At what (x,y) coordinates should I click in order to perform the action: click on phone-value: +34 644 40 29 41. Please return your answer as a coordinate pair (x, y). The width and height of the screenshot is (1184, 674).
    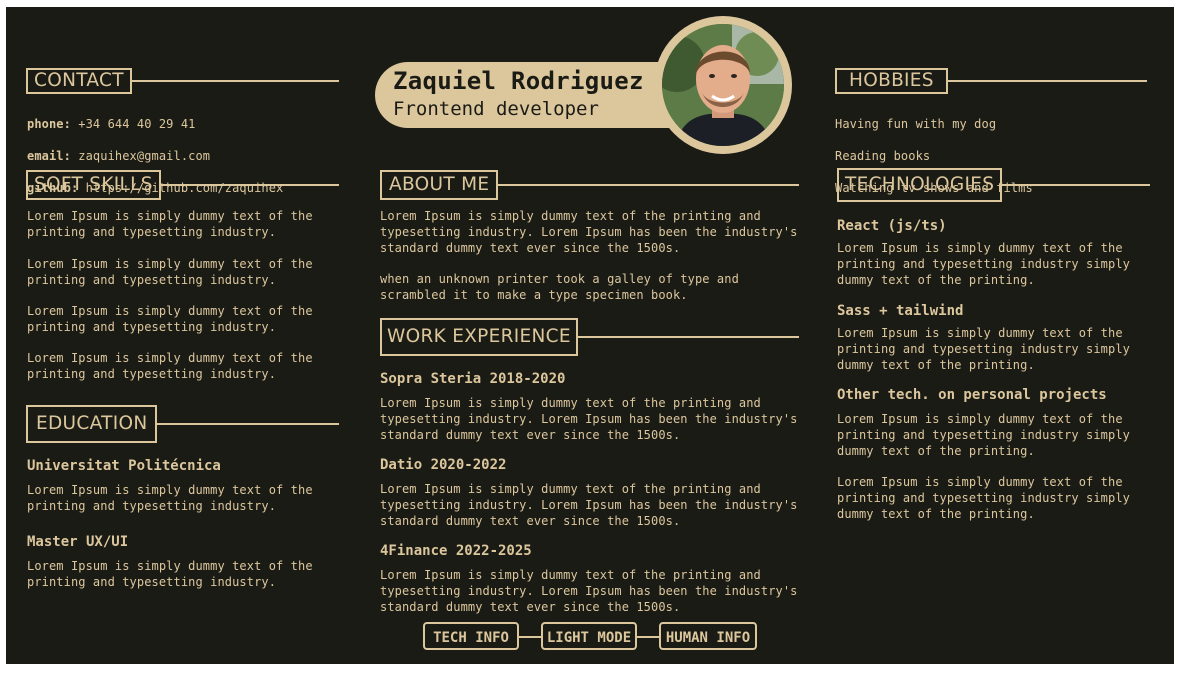
    Looking at the image, I should click on (136, 124).